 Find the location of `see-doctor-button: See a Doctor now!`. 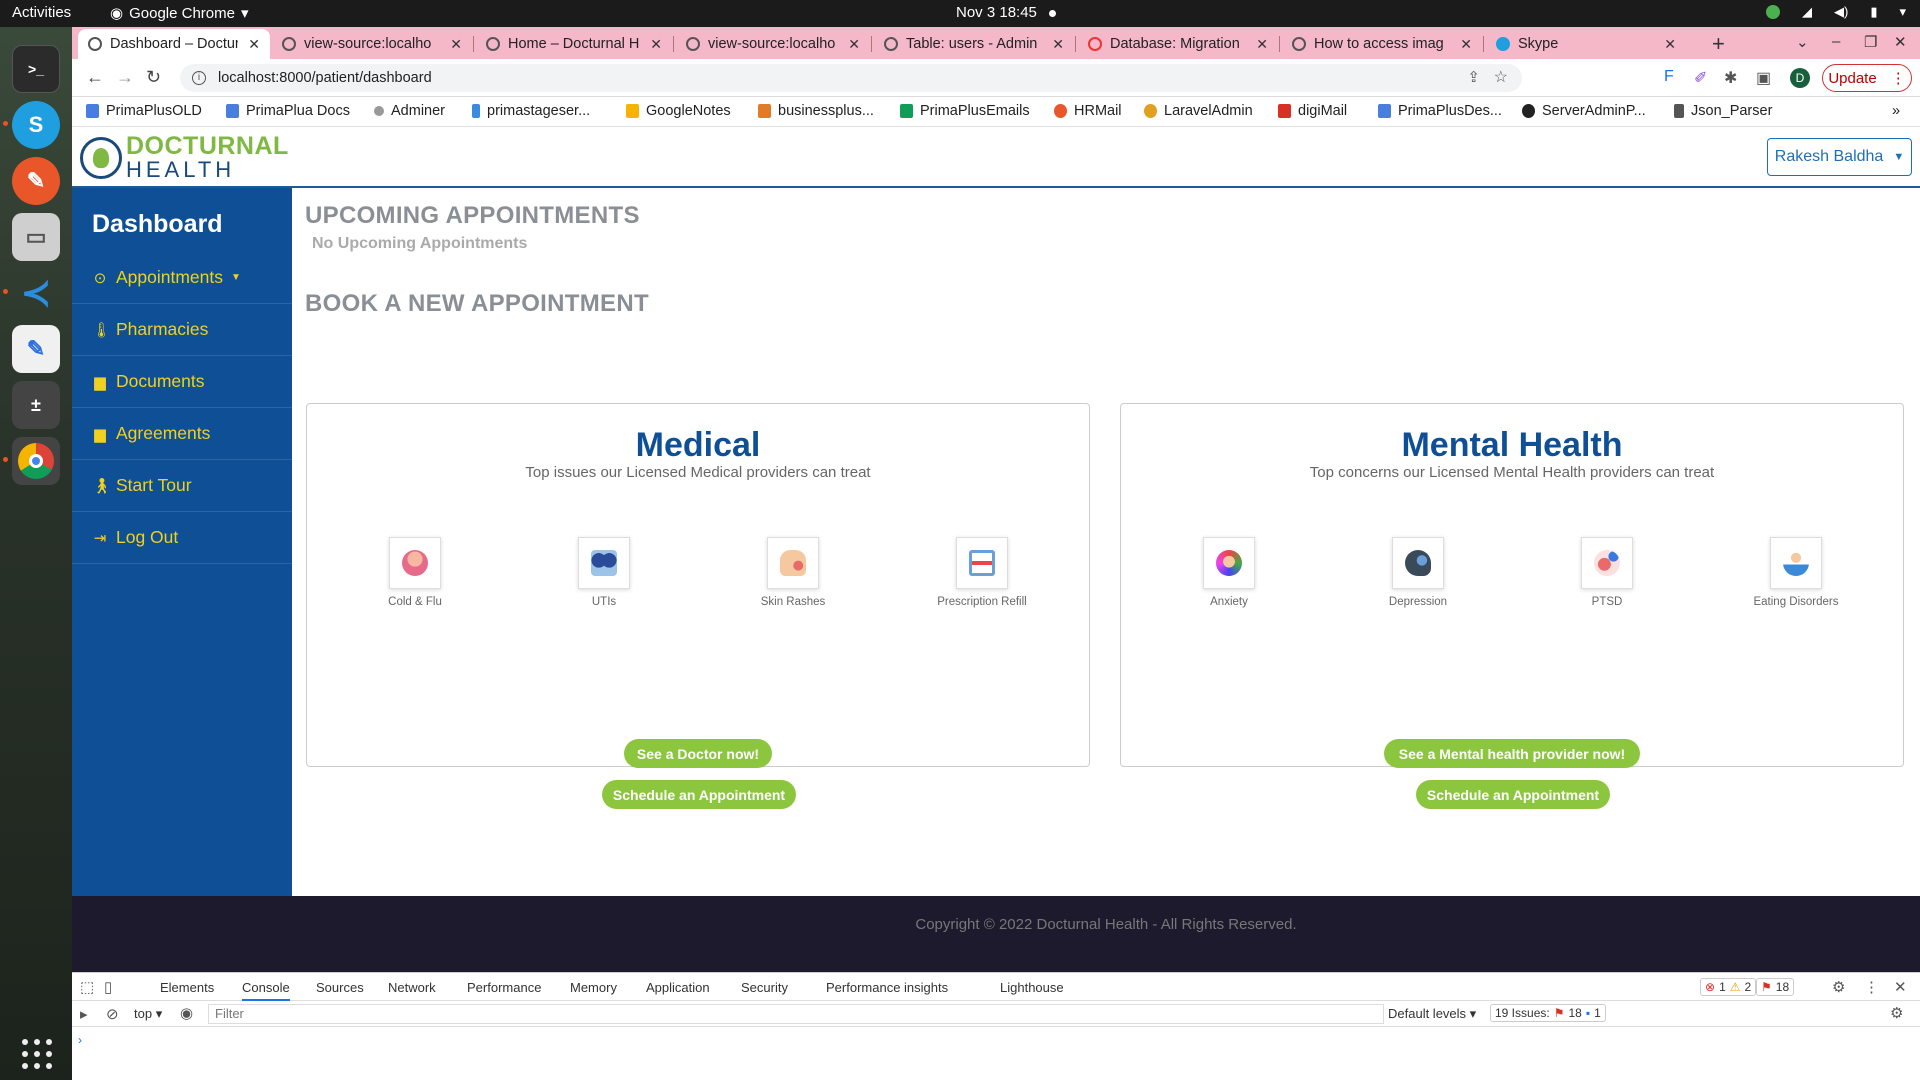

see-doctor-button: See a Doctor now! is located at coordinates (698, 753).